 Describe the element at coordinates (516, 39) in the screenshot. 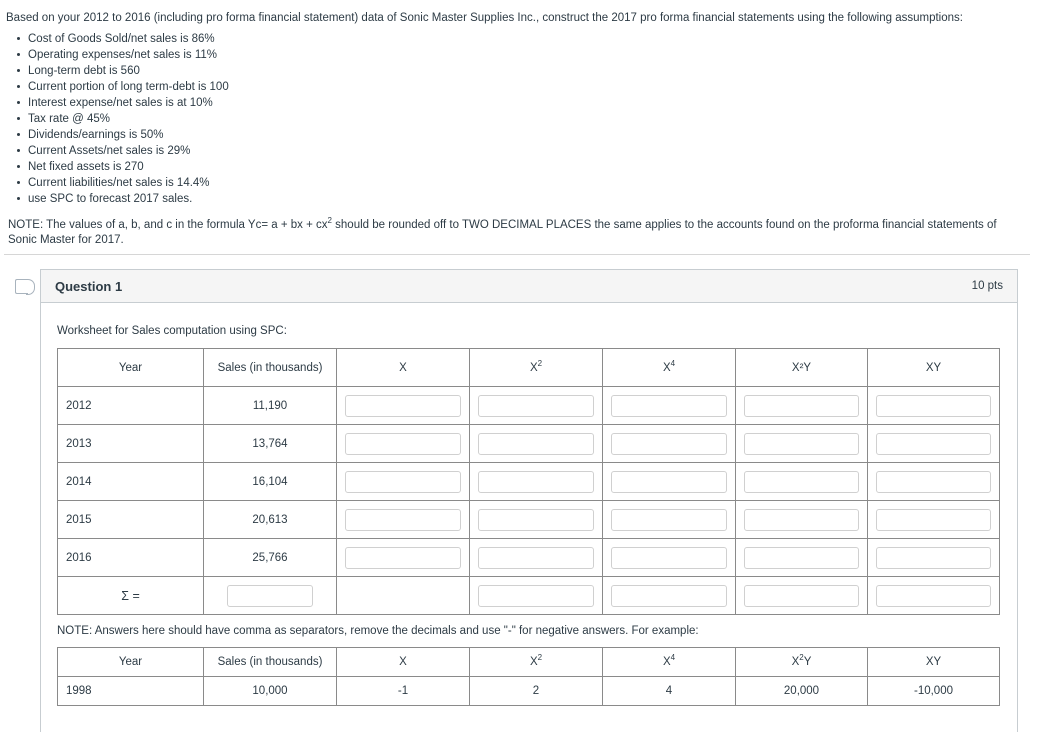

I see `assumption-item: Cost of Goods Sold/net sales is 86%` at that location.